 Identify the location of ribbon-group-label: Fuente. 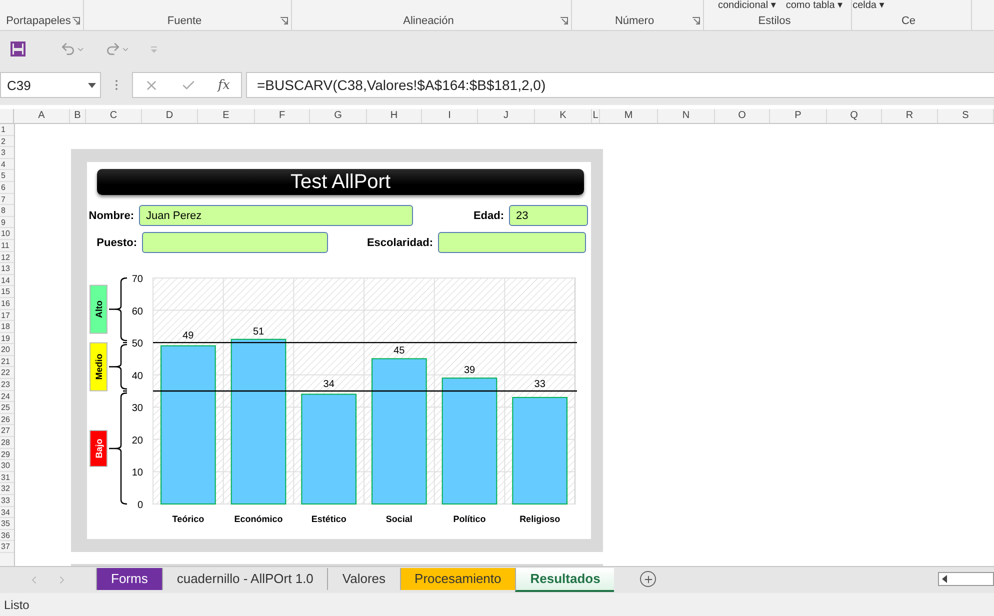
(184, 21).